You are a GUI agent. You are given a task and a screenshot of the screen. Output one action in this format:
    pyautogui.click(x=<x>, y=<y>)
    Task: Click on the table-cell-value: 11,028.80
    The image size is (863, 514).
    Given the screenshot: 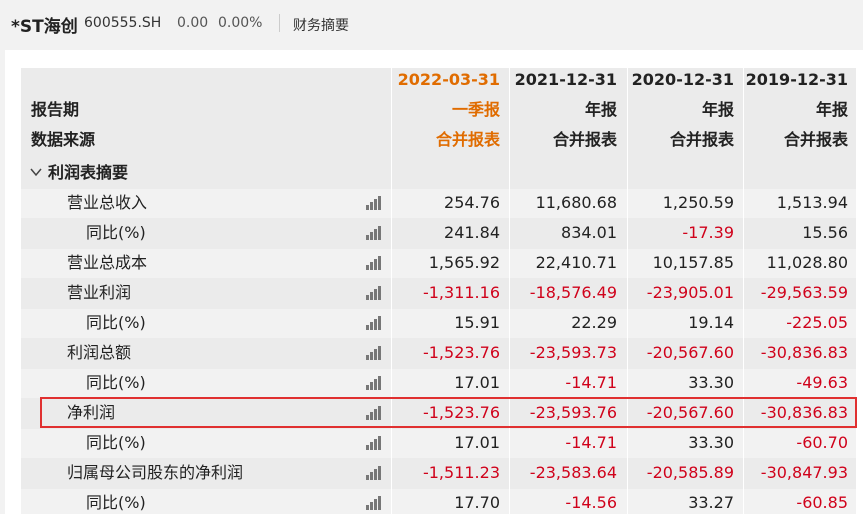 What is the action you would take?
    pyautogui.click(x=807, y=262)
    